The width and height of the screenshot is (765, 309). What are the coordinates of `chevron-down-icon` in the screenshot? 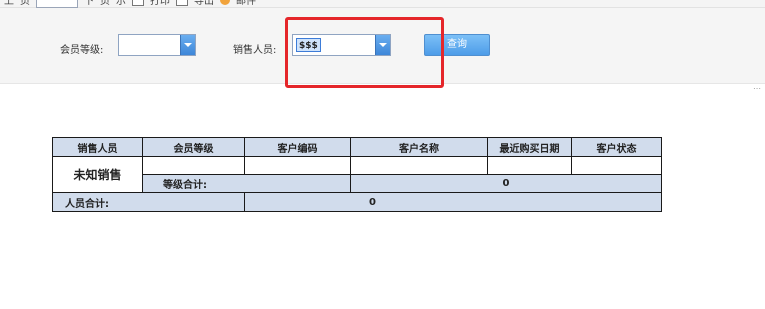 It's located at (187, 45).